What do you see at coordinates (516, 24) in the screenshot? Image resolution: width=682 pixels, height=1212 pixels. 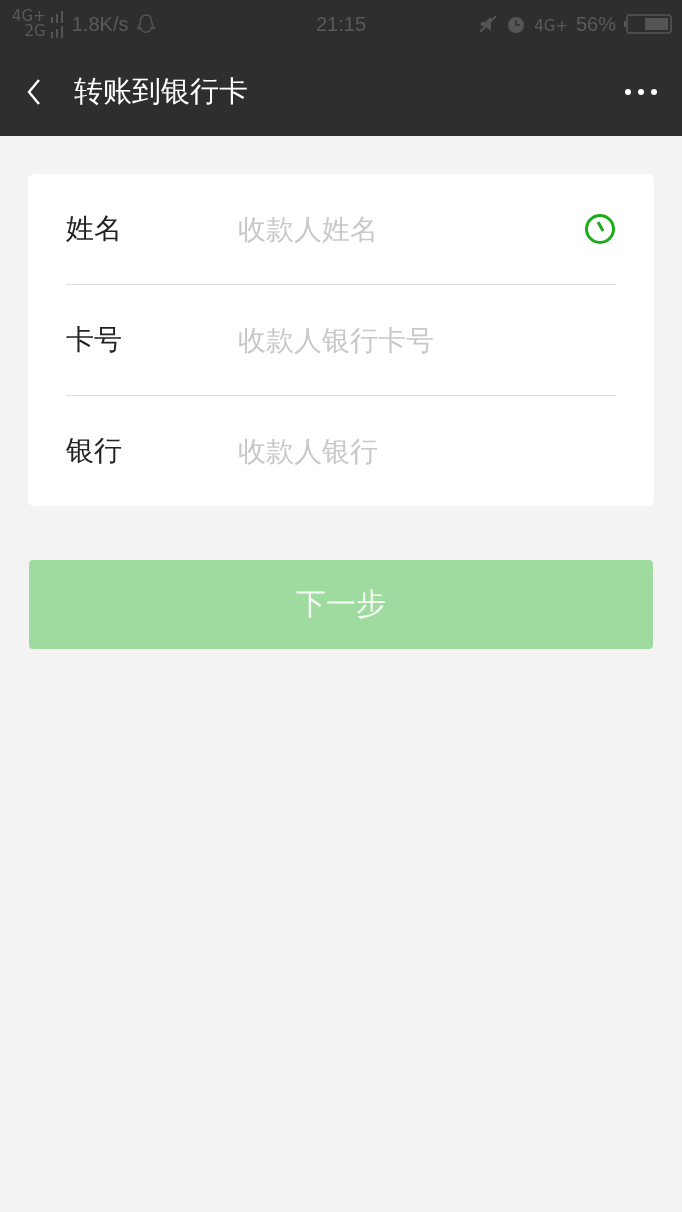 I see `alarm-icon` at bounding box center [516, 24].